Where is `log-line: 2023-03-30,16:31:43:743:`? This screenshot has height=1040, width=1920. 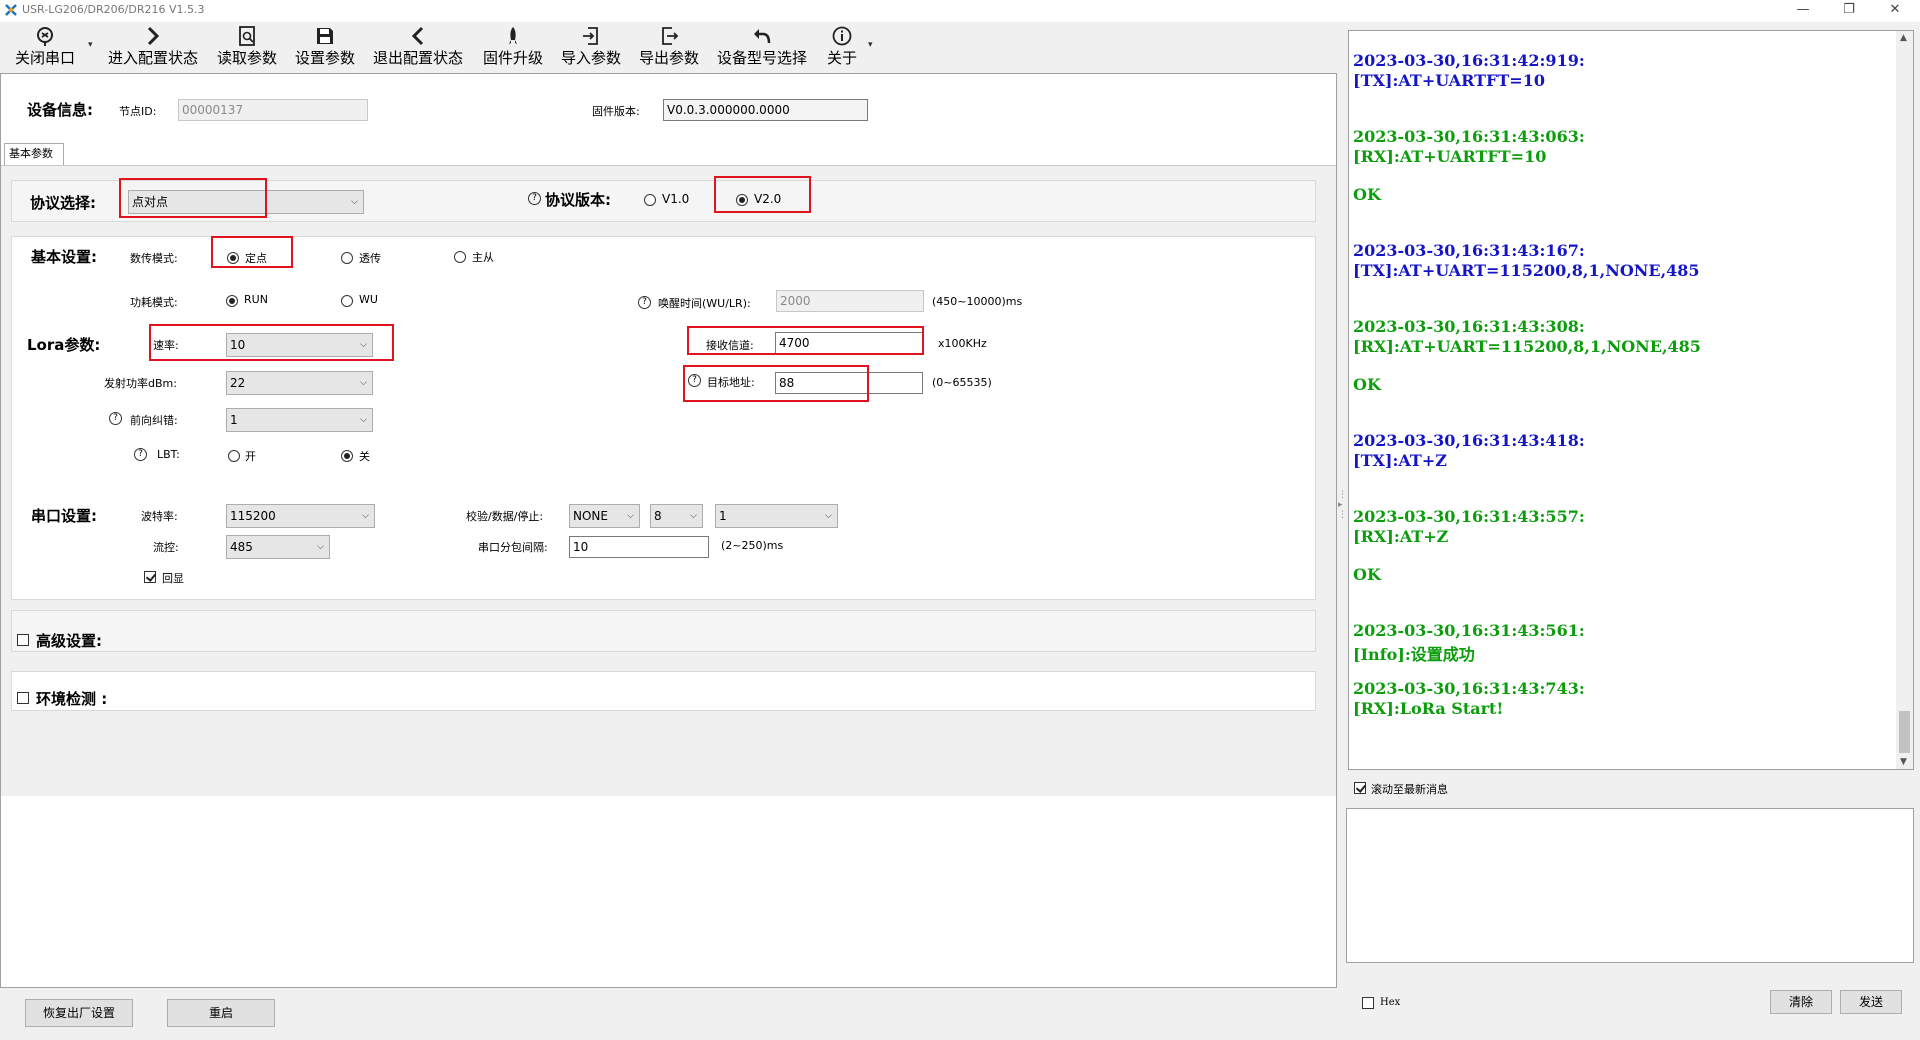
log-line: 2023-03-30,16:31:43:743: is located at coordinates (1469, 688).